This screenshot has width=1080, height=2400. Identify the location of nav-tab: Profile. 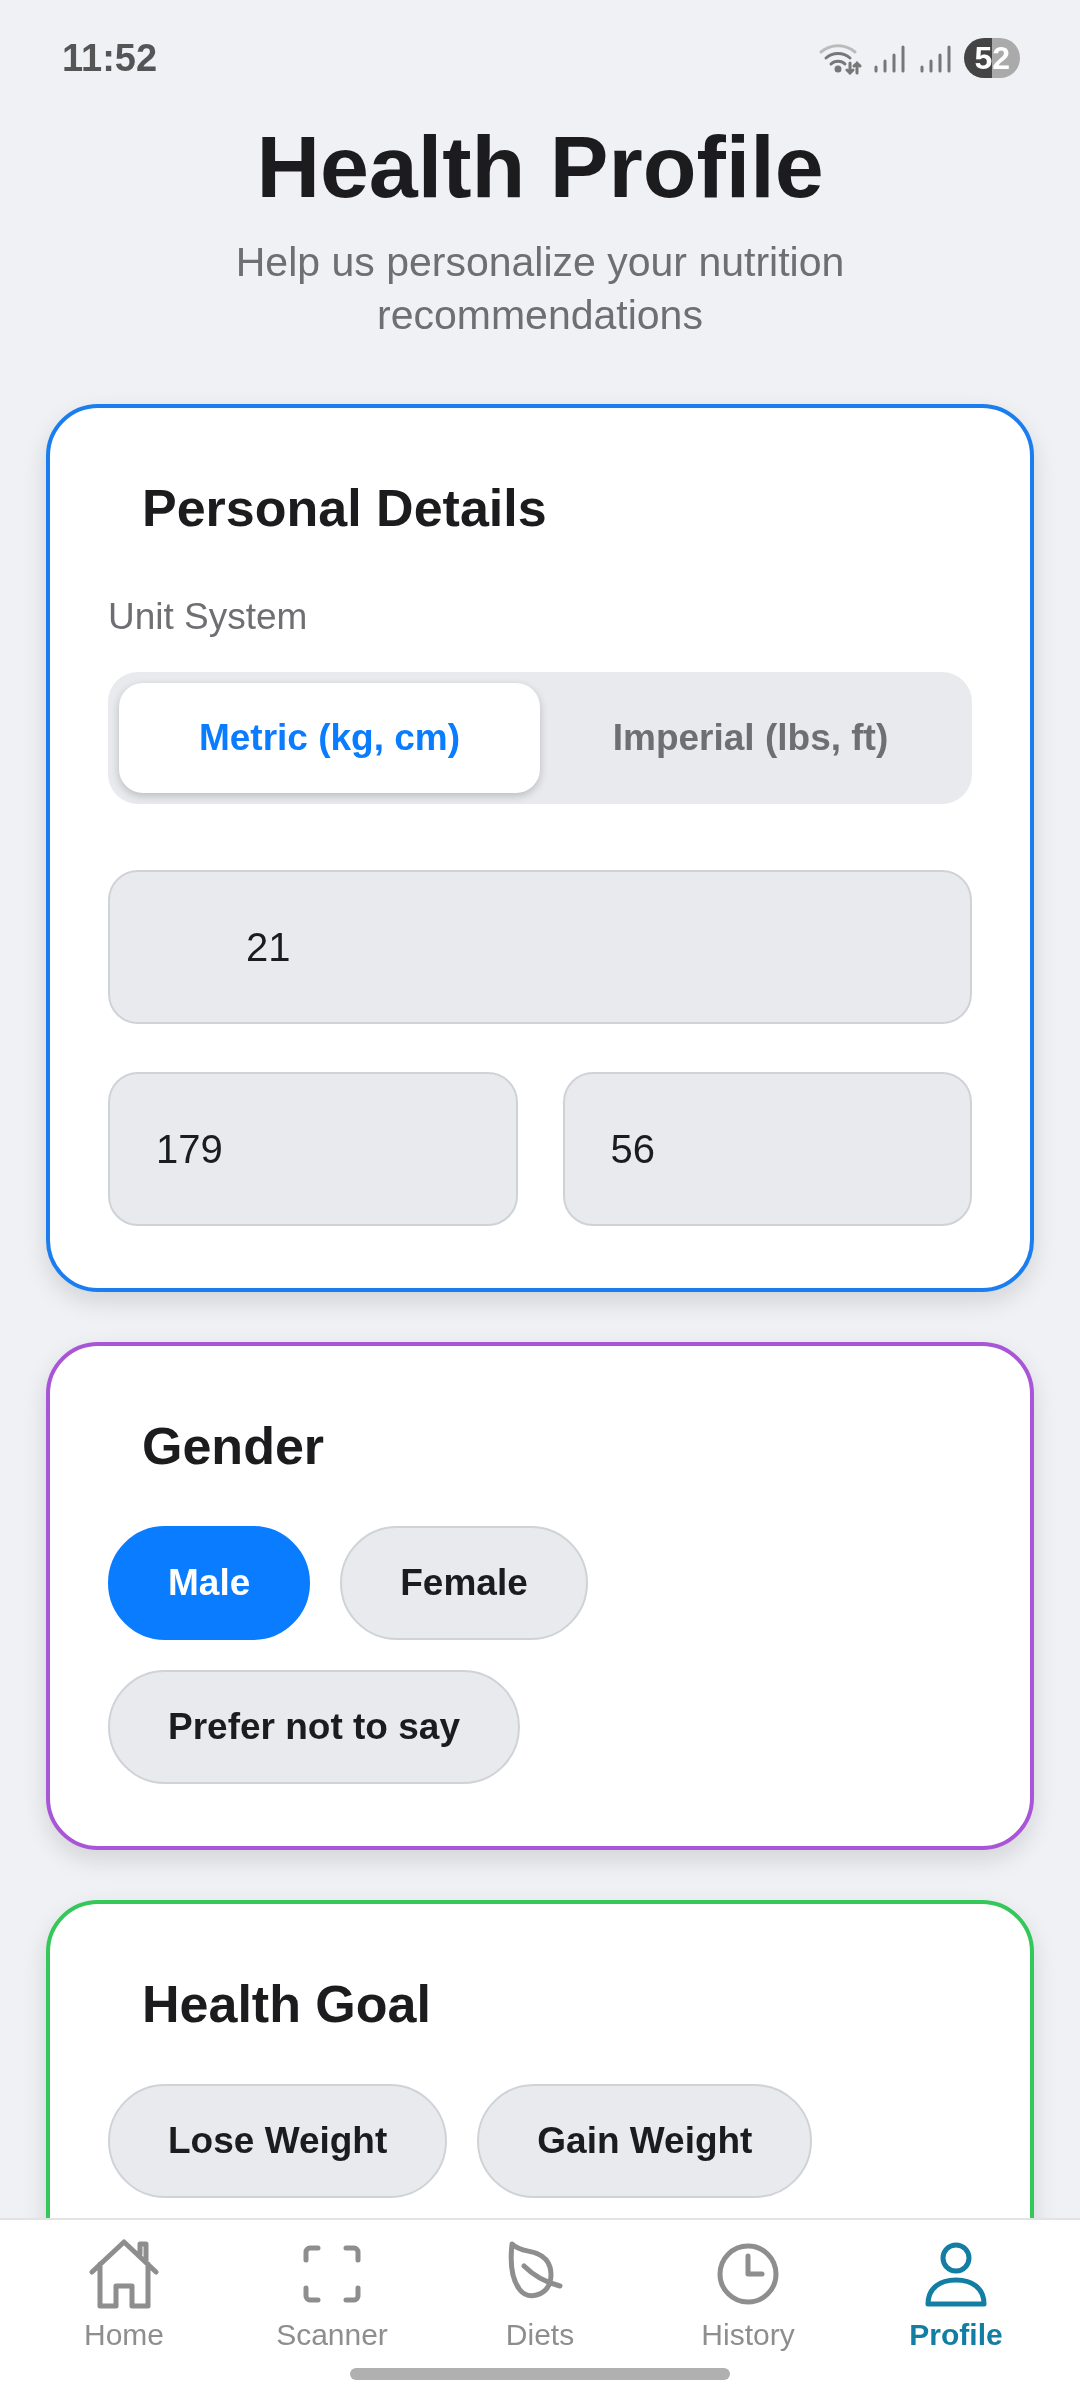
(956, 2310).